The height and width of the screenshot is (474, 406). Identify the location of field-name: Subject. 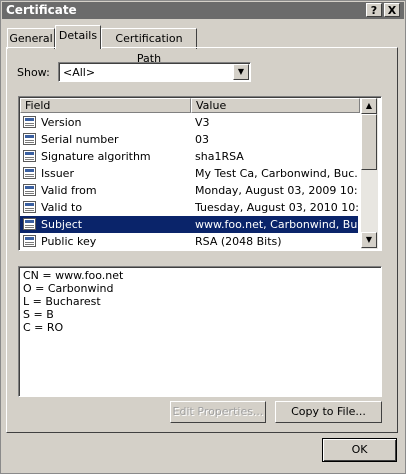
(62, 224).